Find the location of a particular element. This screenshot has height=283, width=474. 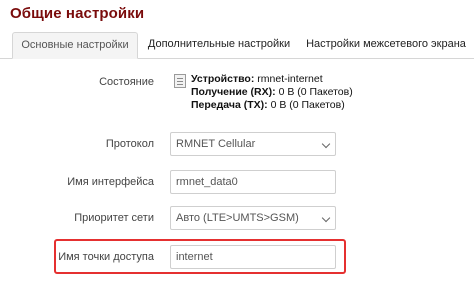

apn-label: Имя точки доступа is located at coordinates (106, 257).